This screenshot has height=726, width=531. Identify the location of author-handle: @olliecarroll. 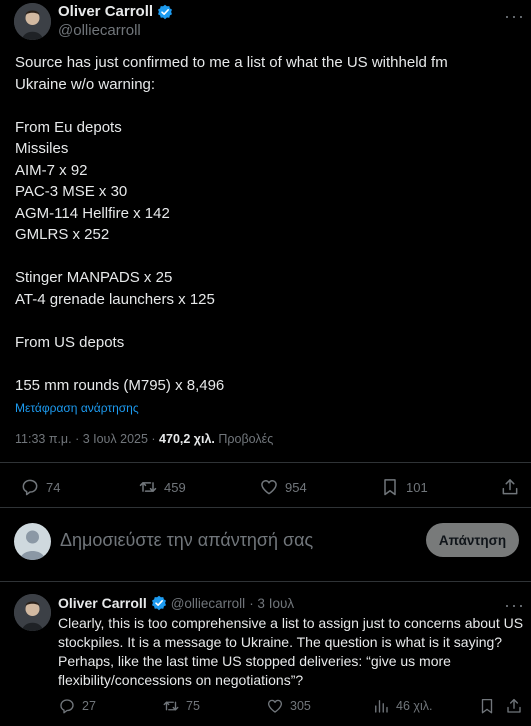
(258, 30).